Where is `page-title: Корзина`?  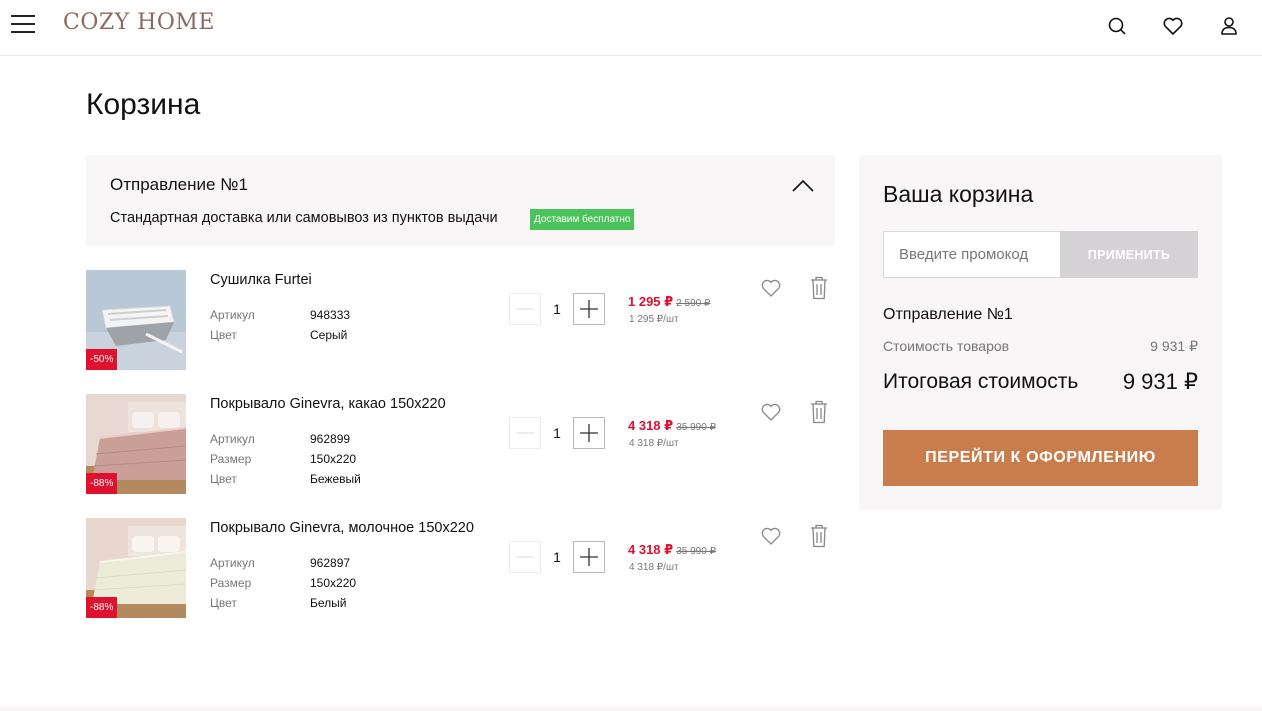
page-title: Корзина is located at coordinates (143, 104).